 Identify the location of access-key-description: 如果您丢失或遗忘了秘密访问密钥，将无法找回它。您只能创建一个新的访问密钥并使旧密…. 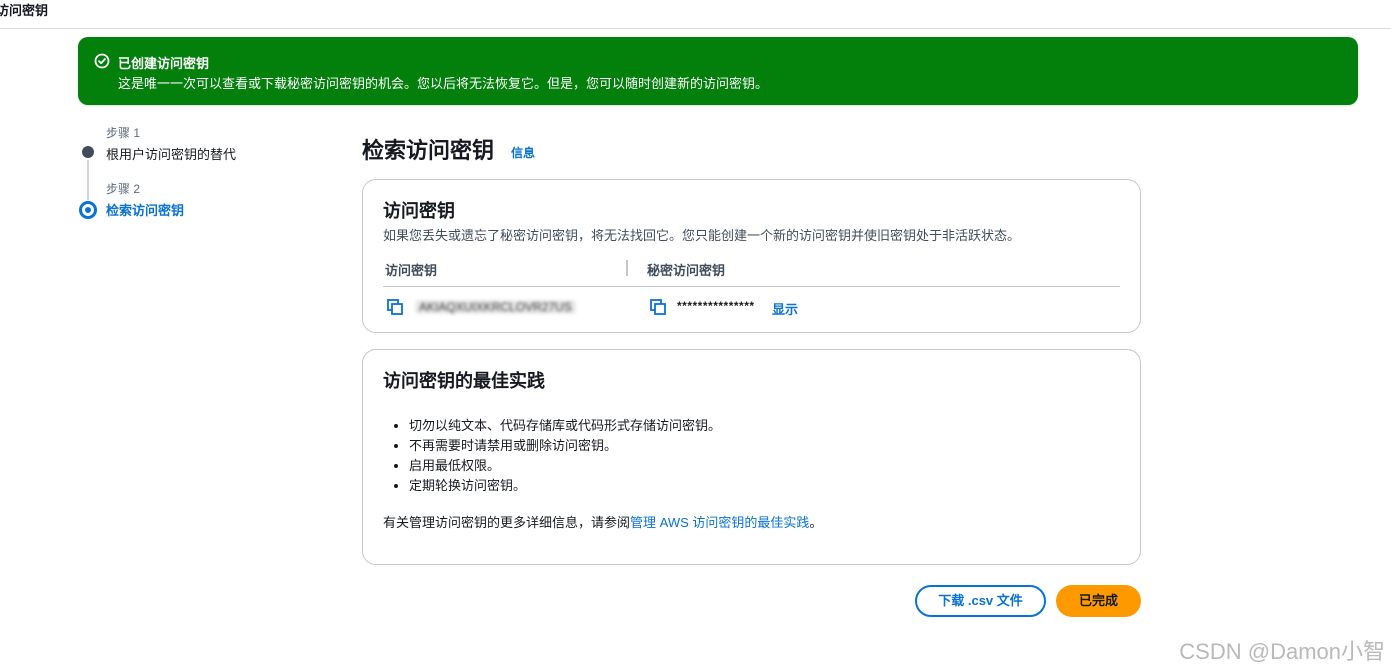
(702, 235).